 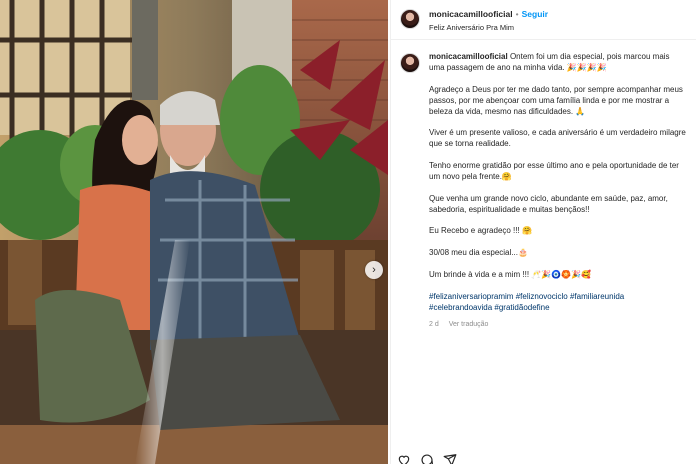 I want to click on action-bar, so click(x=427, y=458).